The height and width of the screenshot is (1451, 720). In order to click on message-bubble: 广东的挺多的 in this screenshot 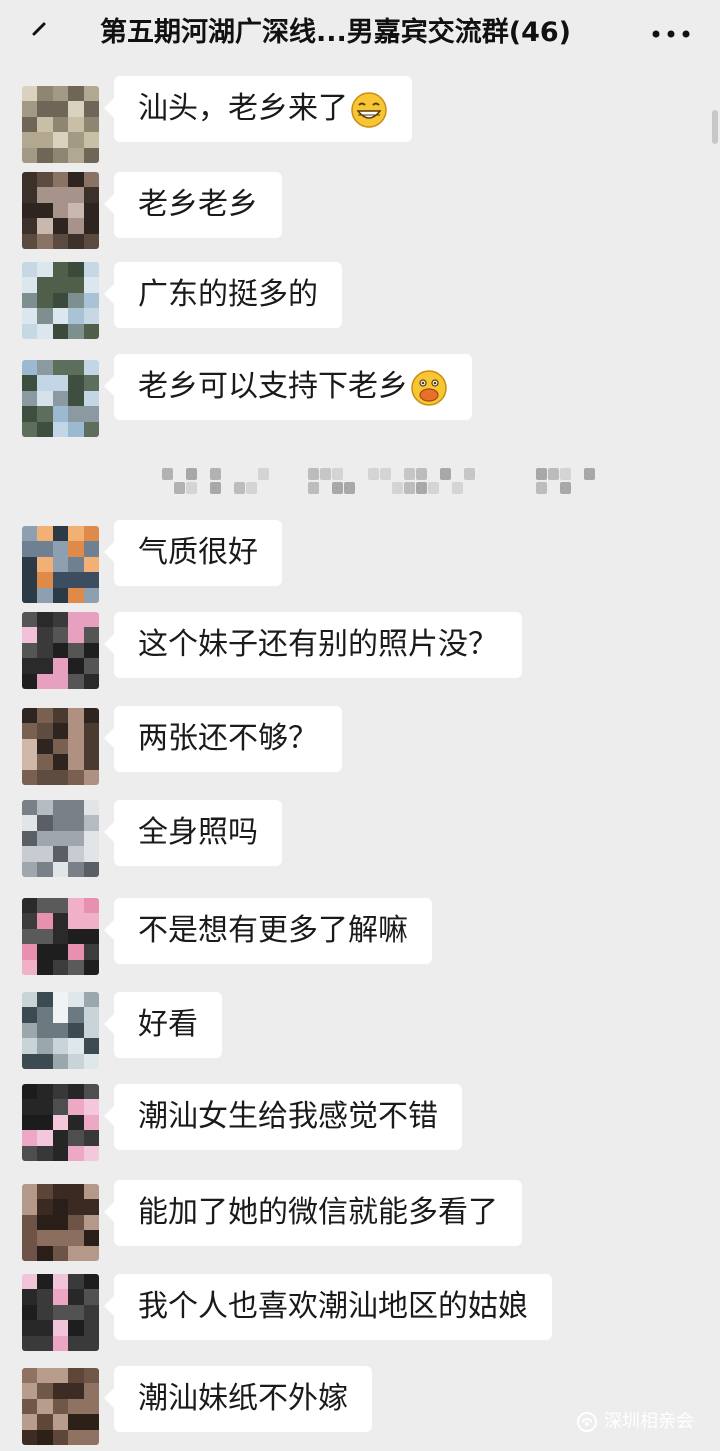, I will do `click(223, 295)`.